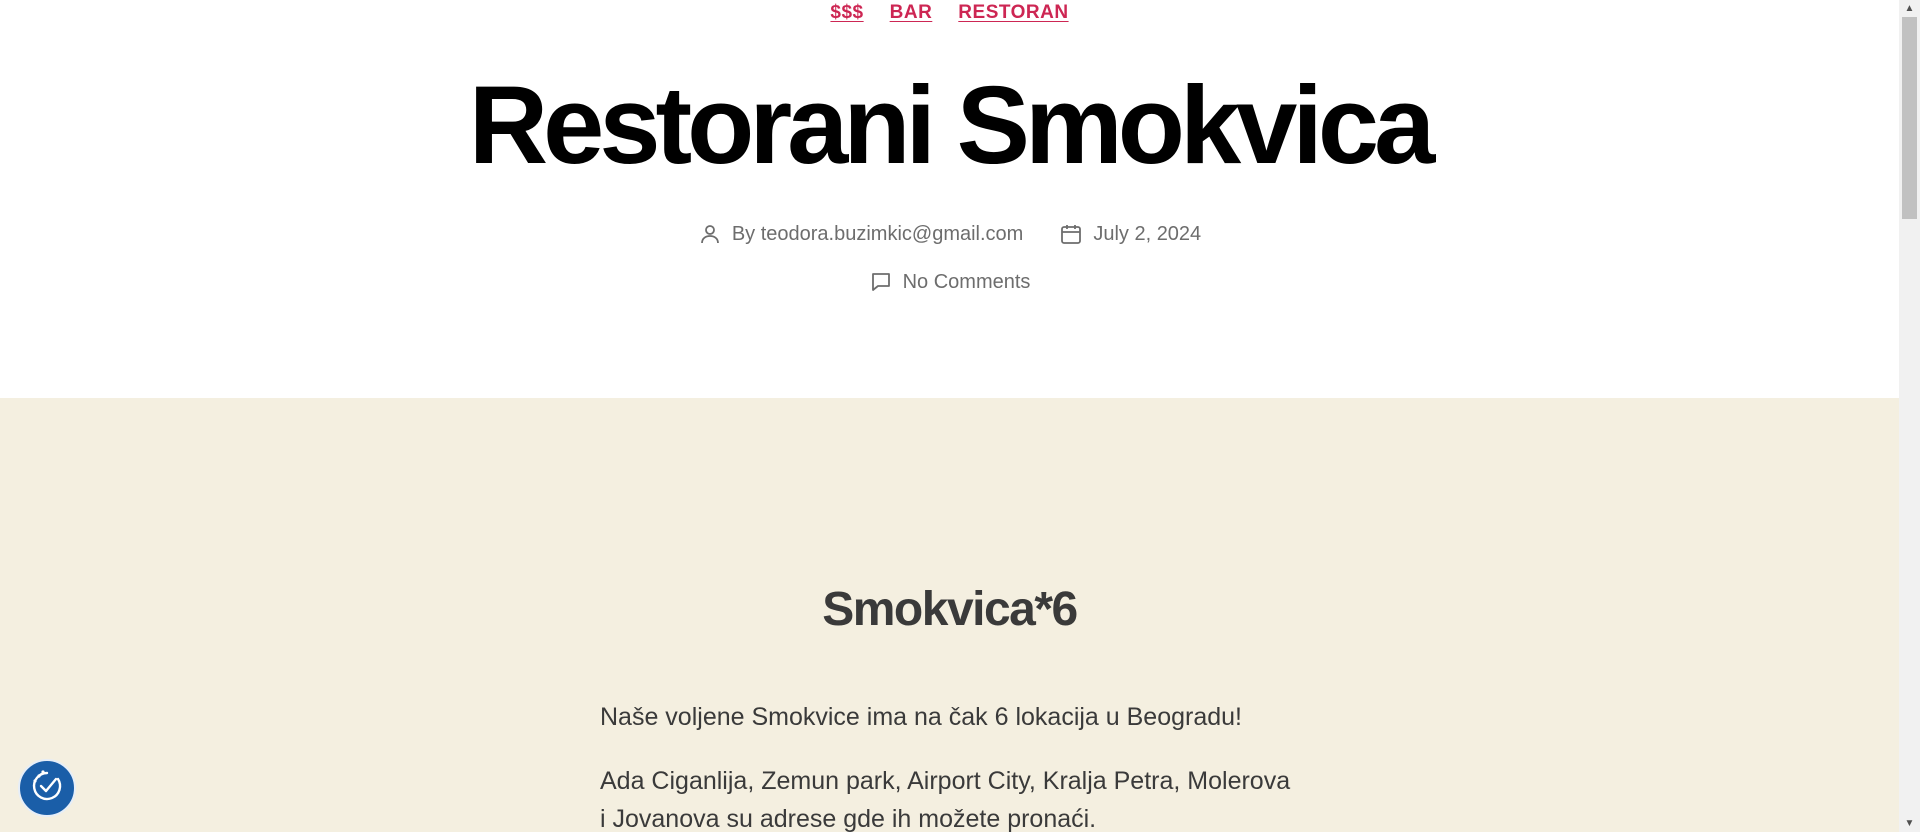  What do you see at coordinates (878, 234) in the screenshot?
I see `author-link: By teodora.buzimkic@gmail.com` at bounding box center [878, 234].